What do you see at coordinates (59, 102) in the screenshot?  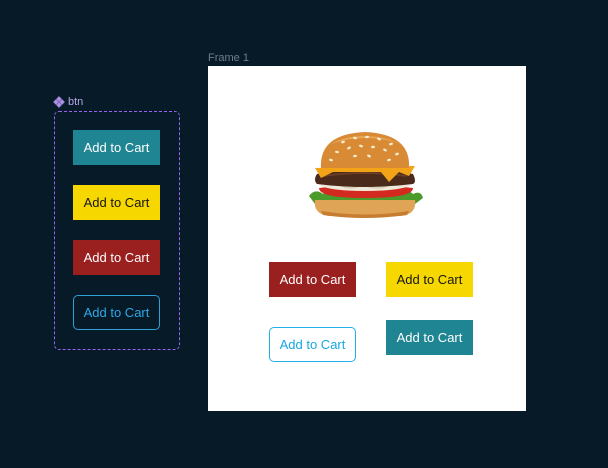 I see `component-icon` at bounding box center [59, 102].